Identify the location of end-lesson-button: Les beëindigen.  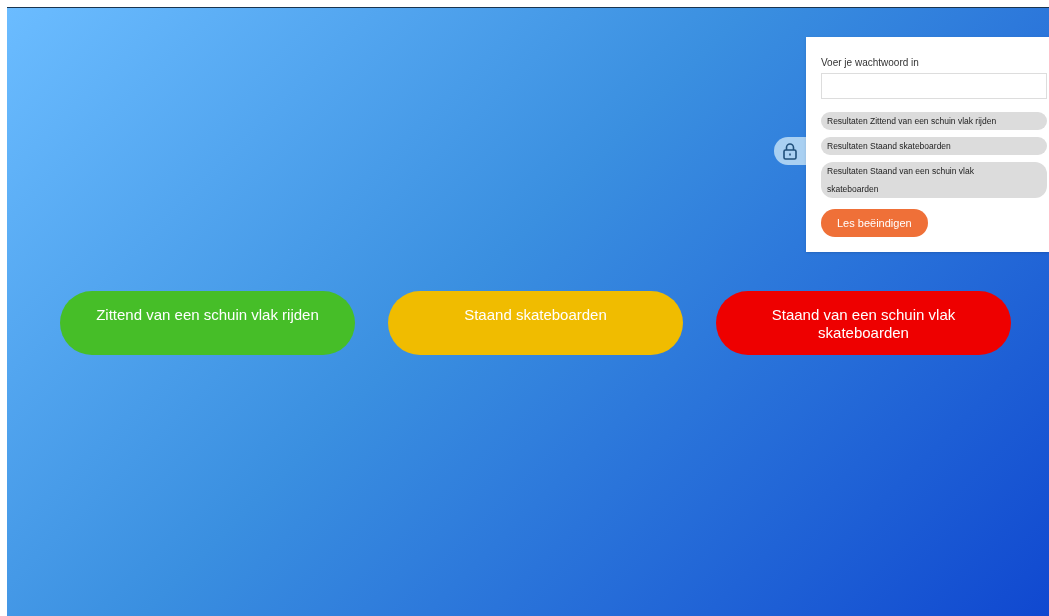
(874, 223).